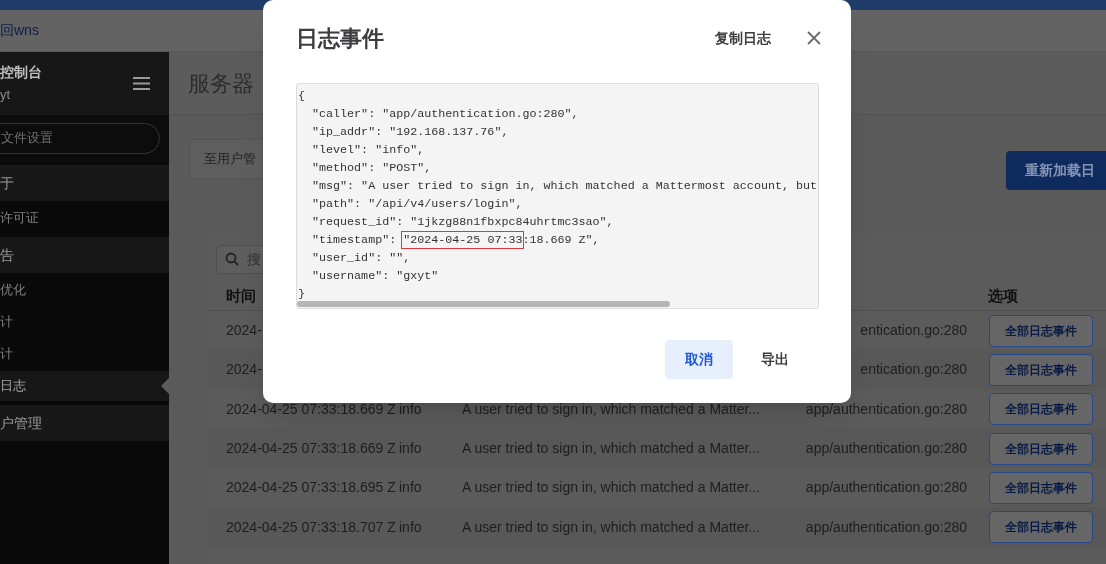  Describe the element at coordinates (6, 95) in the screenshot. I see `user-name: yt` at that location.